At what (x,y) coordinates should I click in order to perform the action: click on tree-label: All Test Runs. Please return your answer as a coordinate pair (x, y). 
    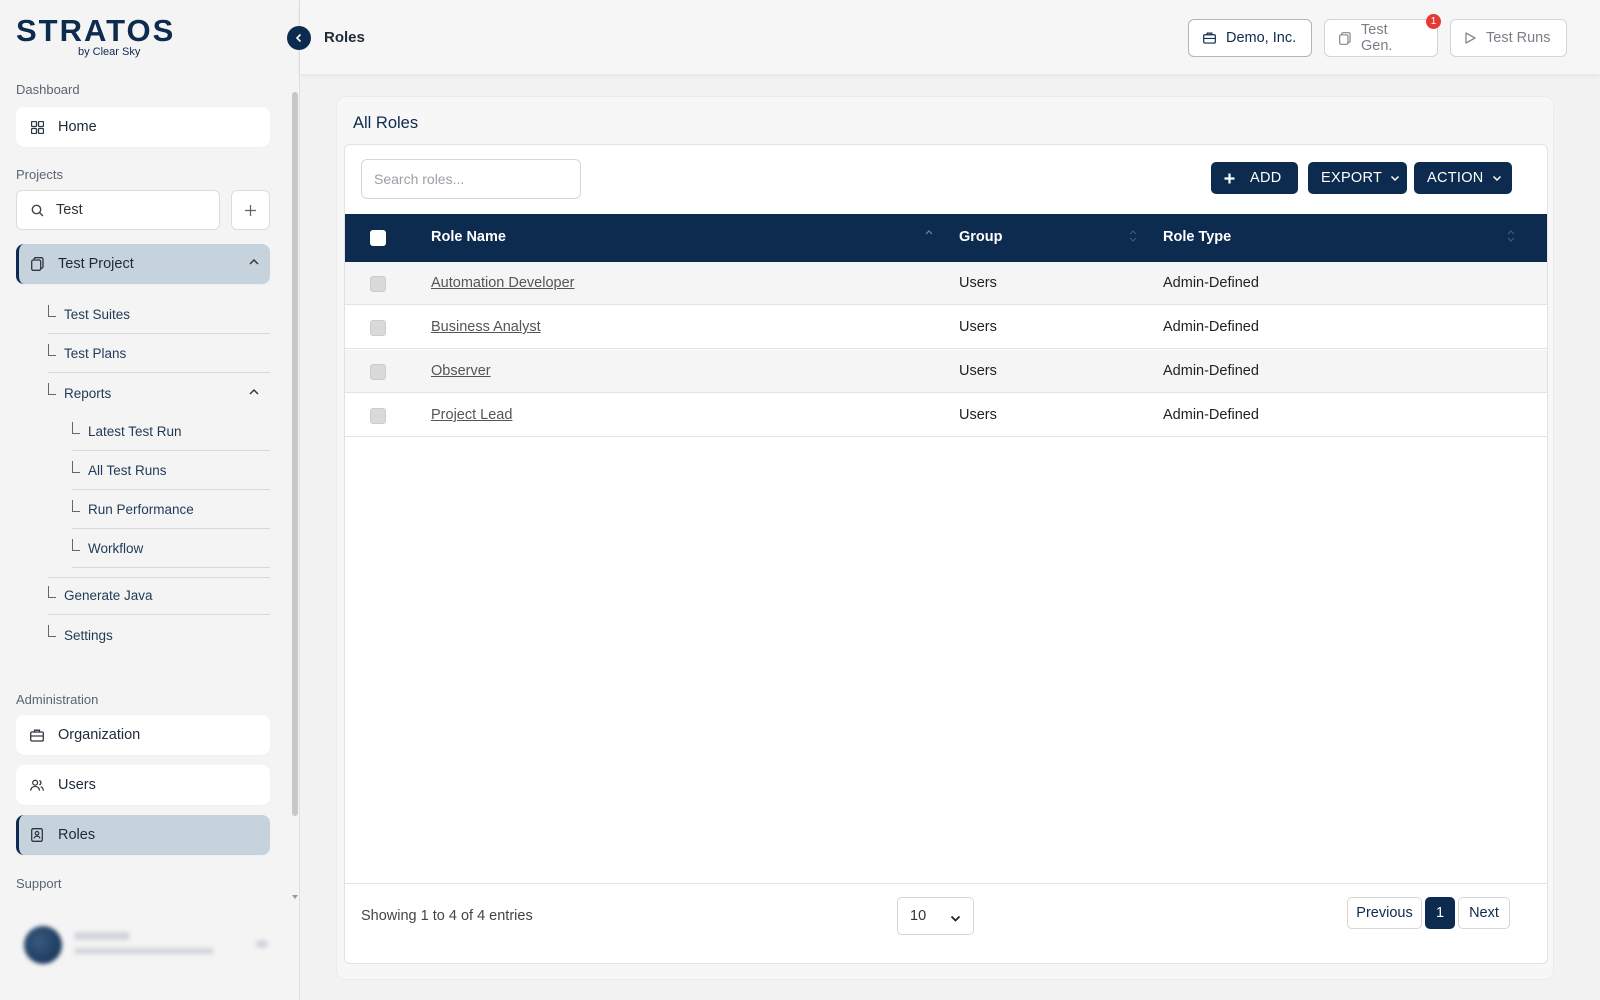
    Looking at the image, I should click on (127, 470).